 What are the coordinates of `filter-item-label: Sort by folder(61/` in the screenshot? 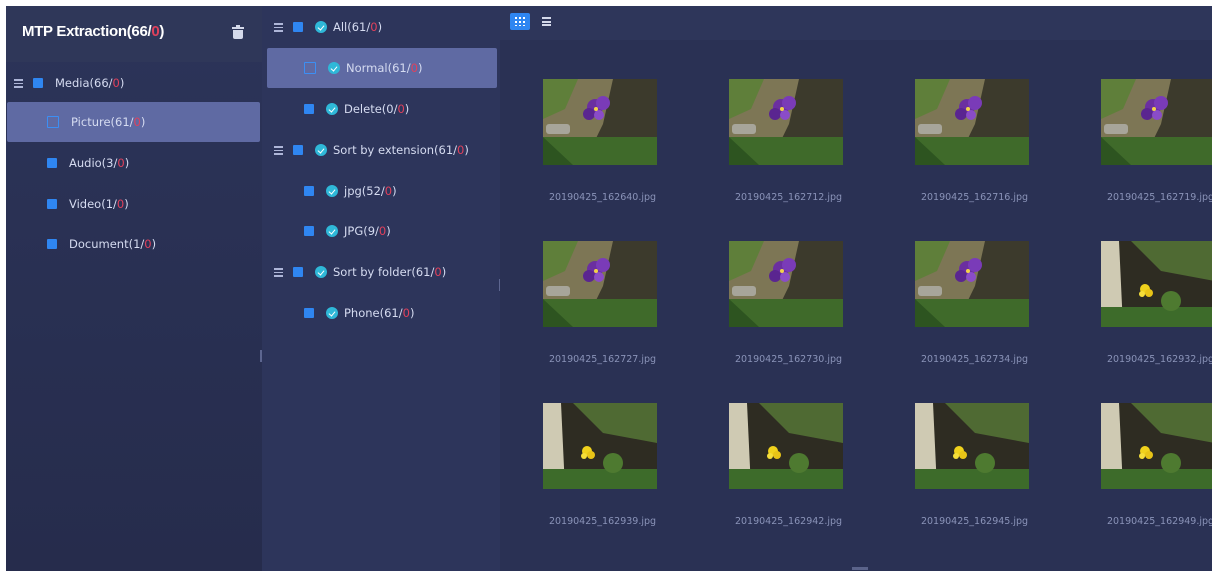 It's located at (384, 272).